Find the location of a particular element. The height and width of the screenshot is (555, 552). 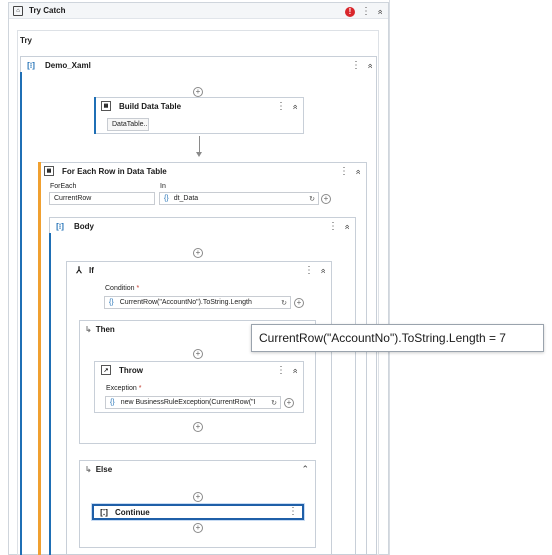

body-title: Body is located at coordinates (84, 226).